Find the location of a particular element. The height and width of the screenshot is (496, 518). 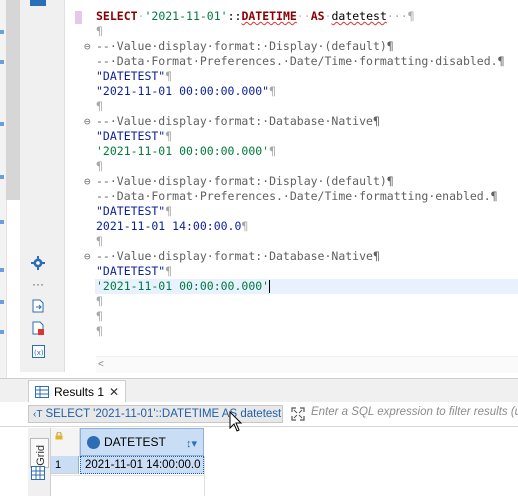

filter-expand-icon is located at coordinates (298, 414).